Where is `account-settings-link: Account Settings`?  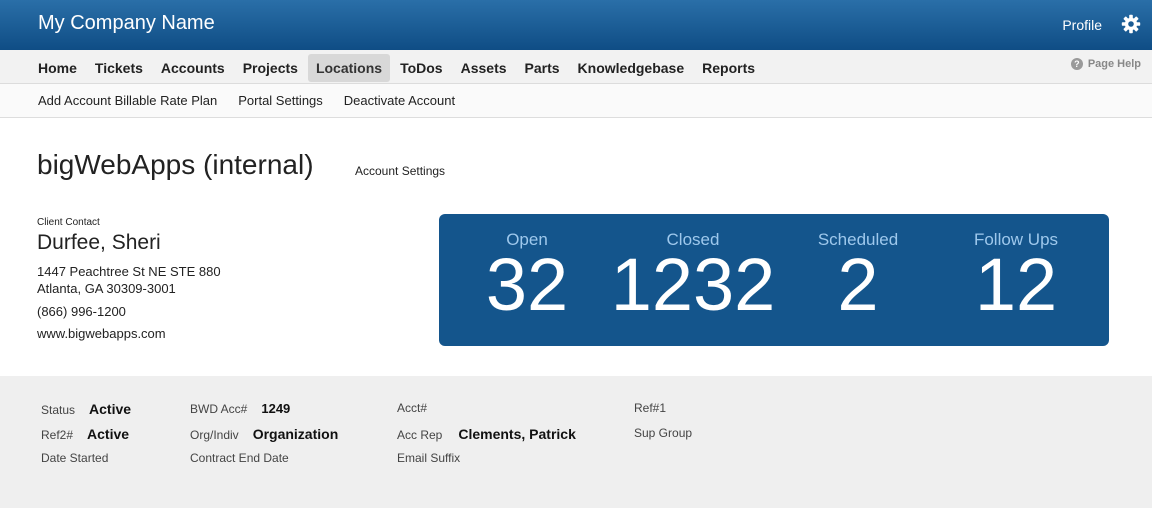
account-settings-link: Account Settings is located at coordinates (400, 171).